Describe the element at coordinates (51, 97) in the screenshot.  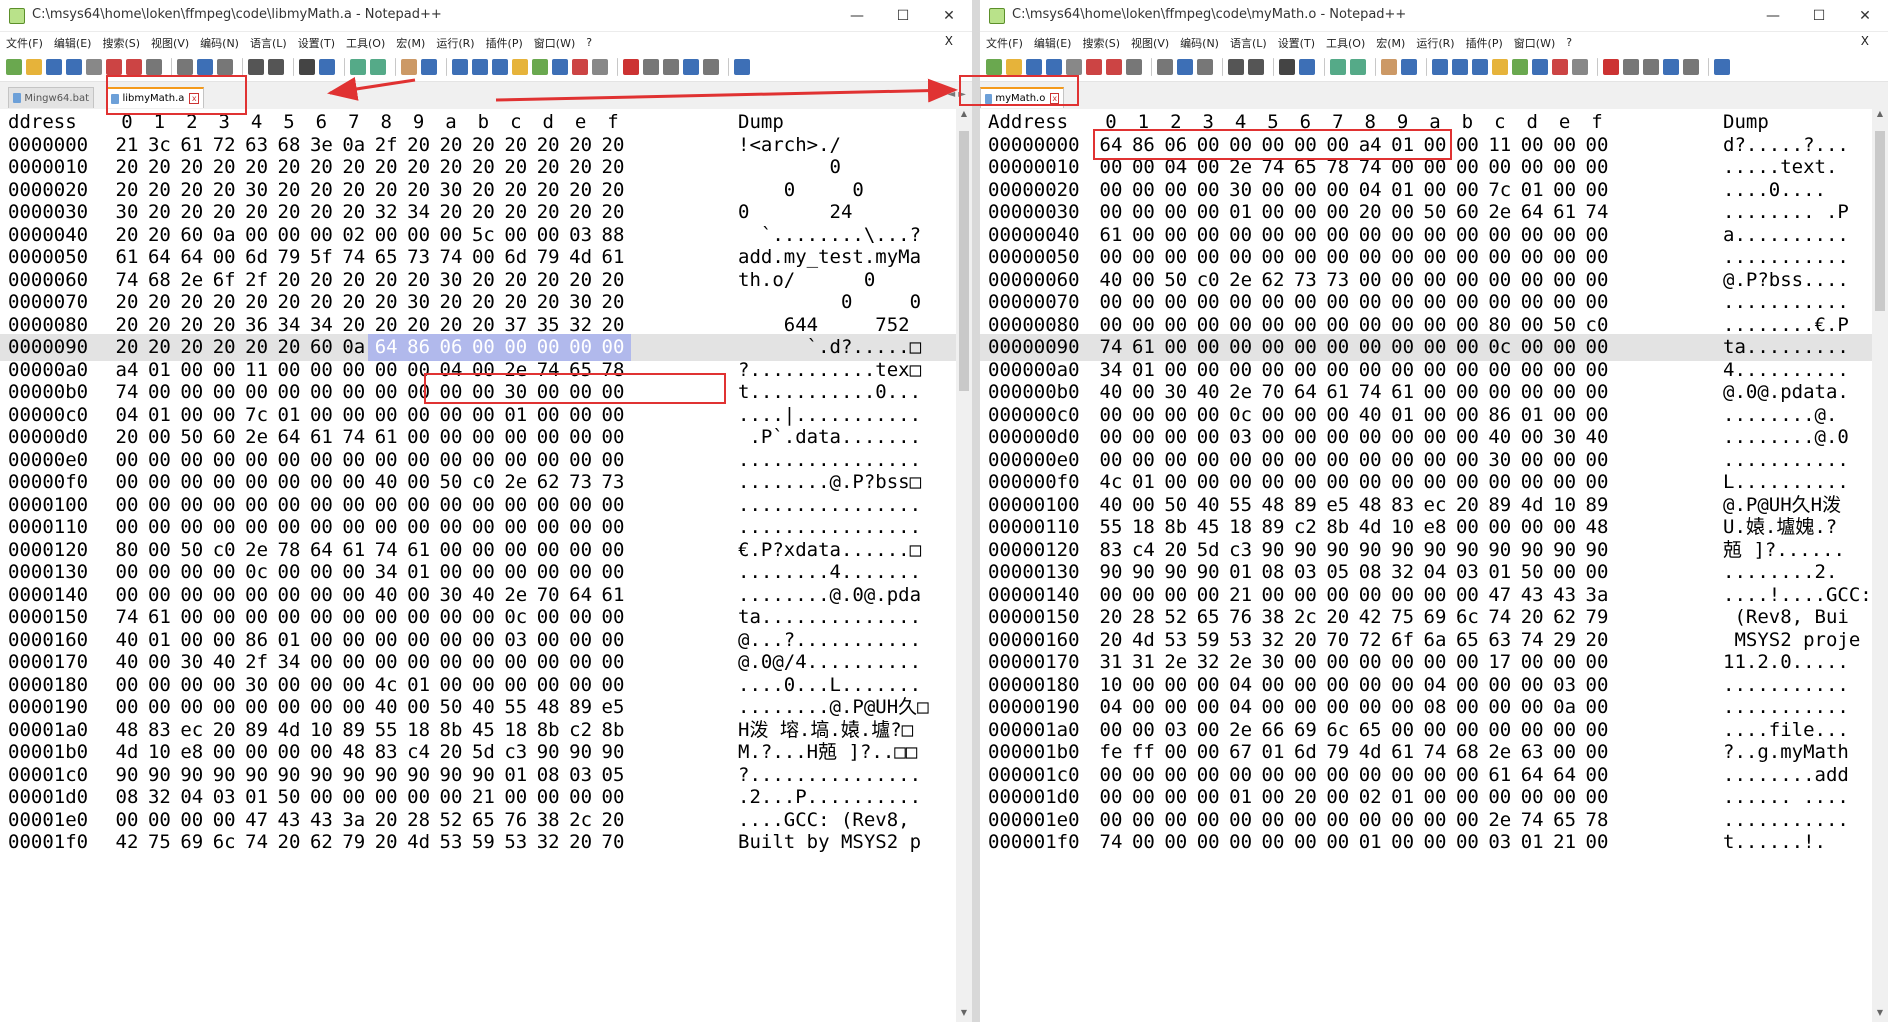
I see `tab-mingw64-bat: Mingw64.bat` at that location.